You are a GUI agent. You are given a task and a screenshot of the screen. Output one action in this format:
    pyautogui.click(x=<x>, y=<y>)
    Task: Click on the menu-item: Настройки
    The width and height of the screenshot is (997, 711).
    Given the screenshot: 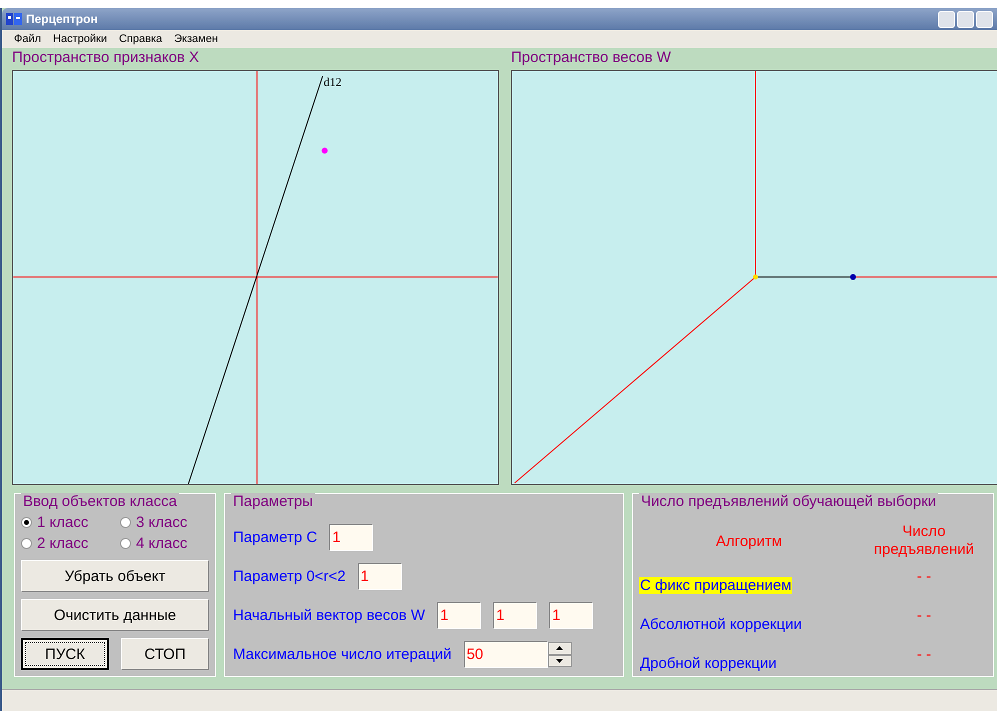 What is the action you would take?
    pyautogui.click(x=80, y=39)
    